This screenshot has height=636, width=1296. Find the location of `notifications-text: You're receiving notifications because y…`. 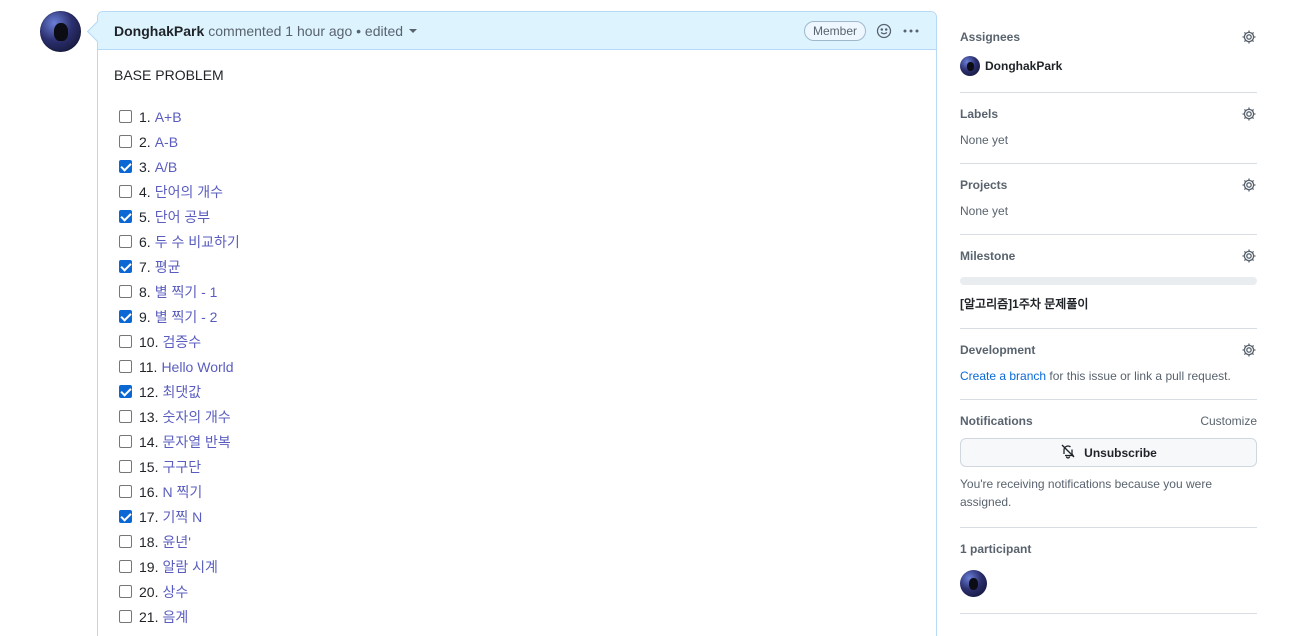

notifications-text: You're receiving notifications because y… is located at coordinates (1086, 493).